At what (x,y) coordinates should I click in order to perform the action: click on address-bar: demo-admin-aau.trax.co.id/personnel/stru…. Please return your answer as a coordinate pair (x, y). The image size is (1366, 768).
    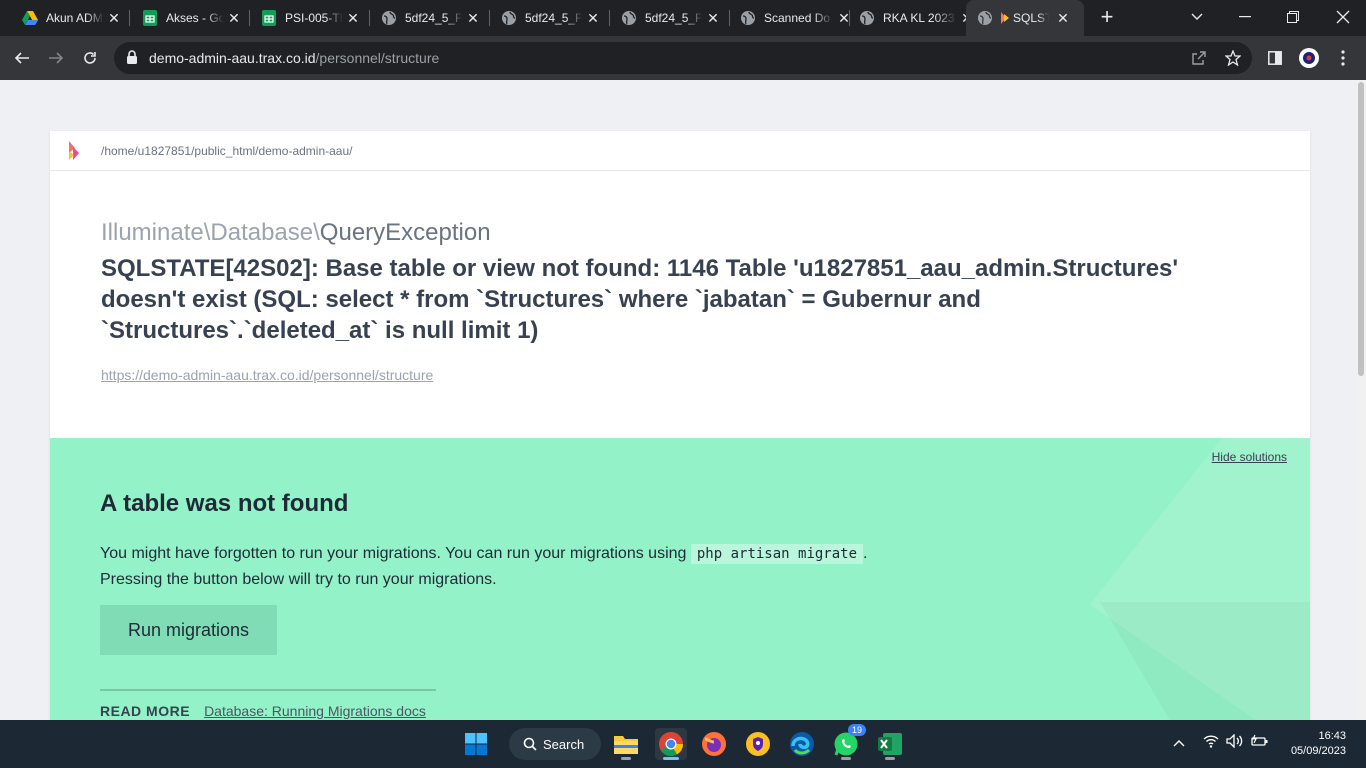
    Looking at the image, I should click on (683, 58).